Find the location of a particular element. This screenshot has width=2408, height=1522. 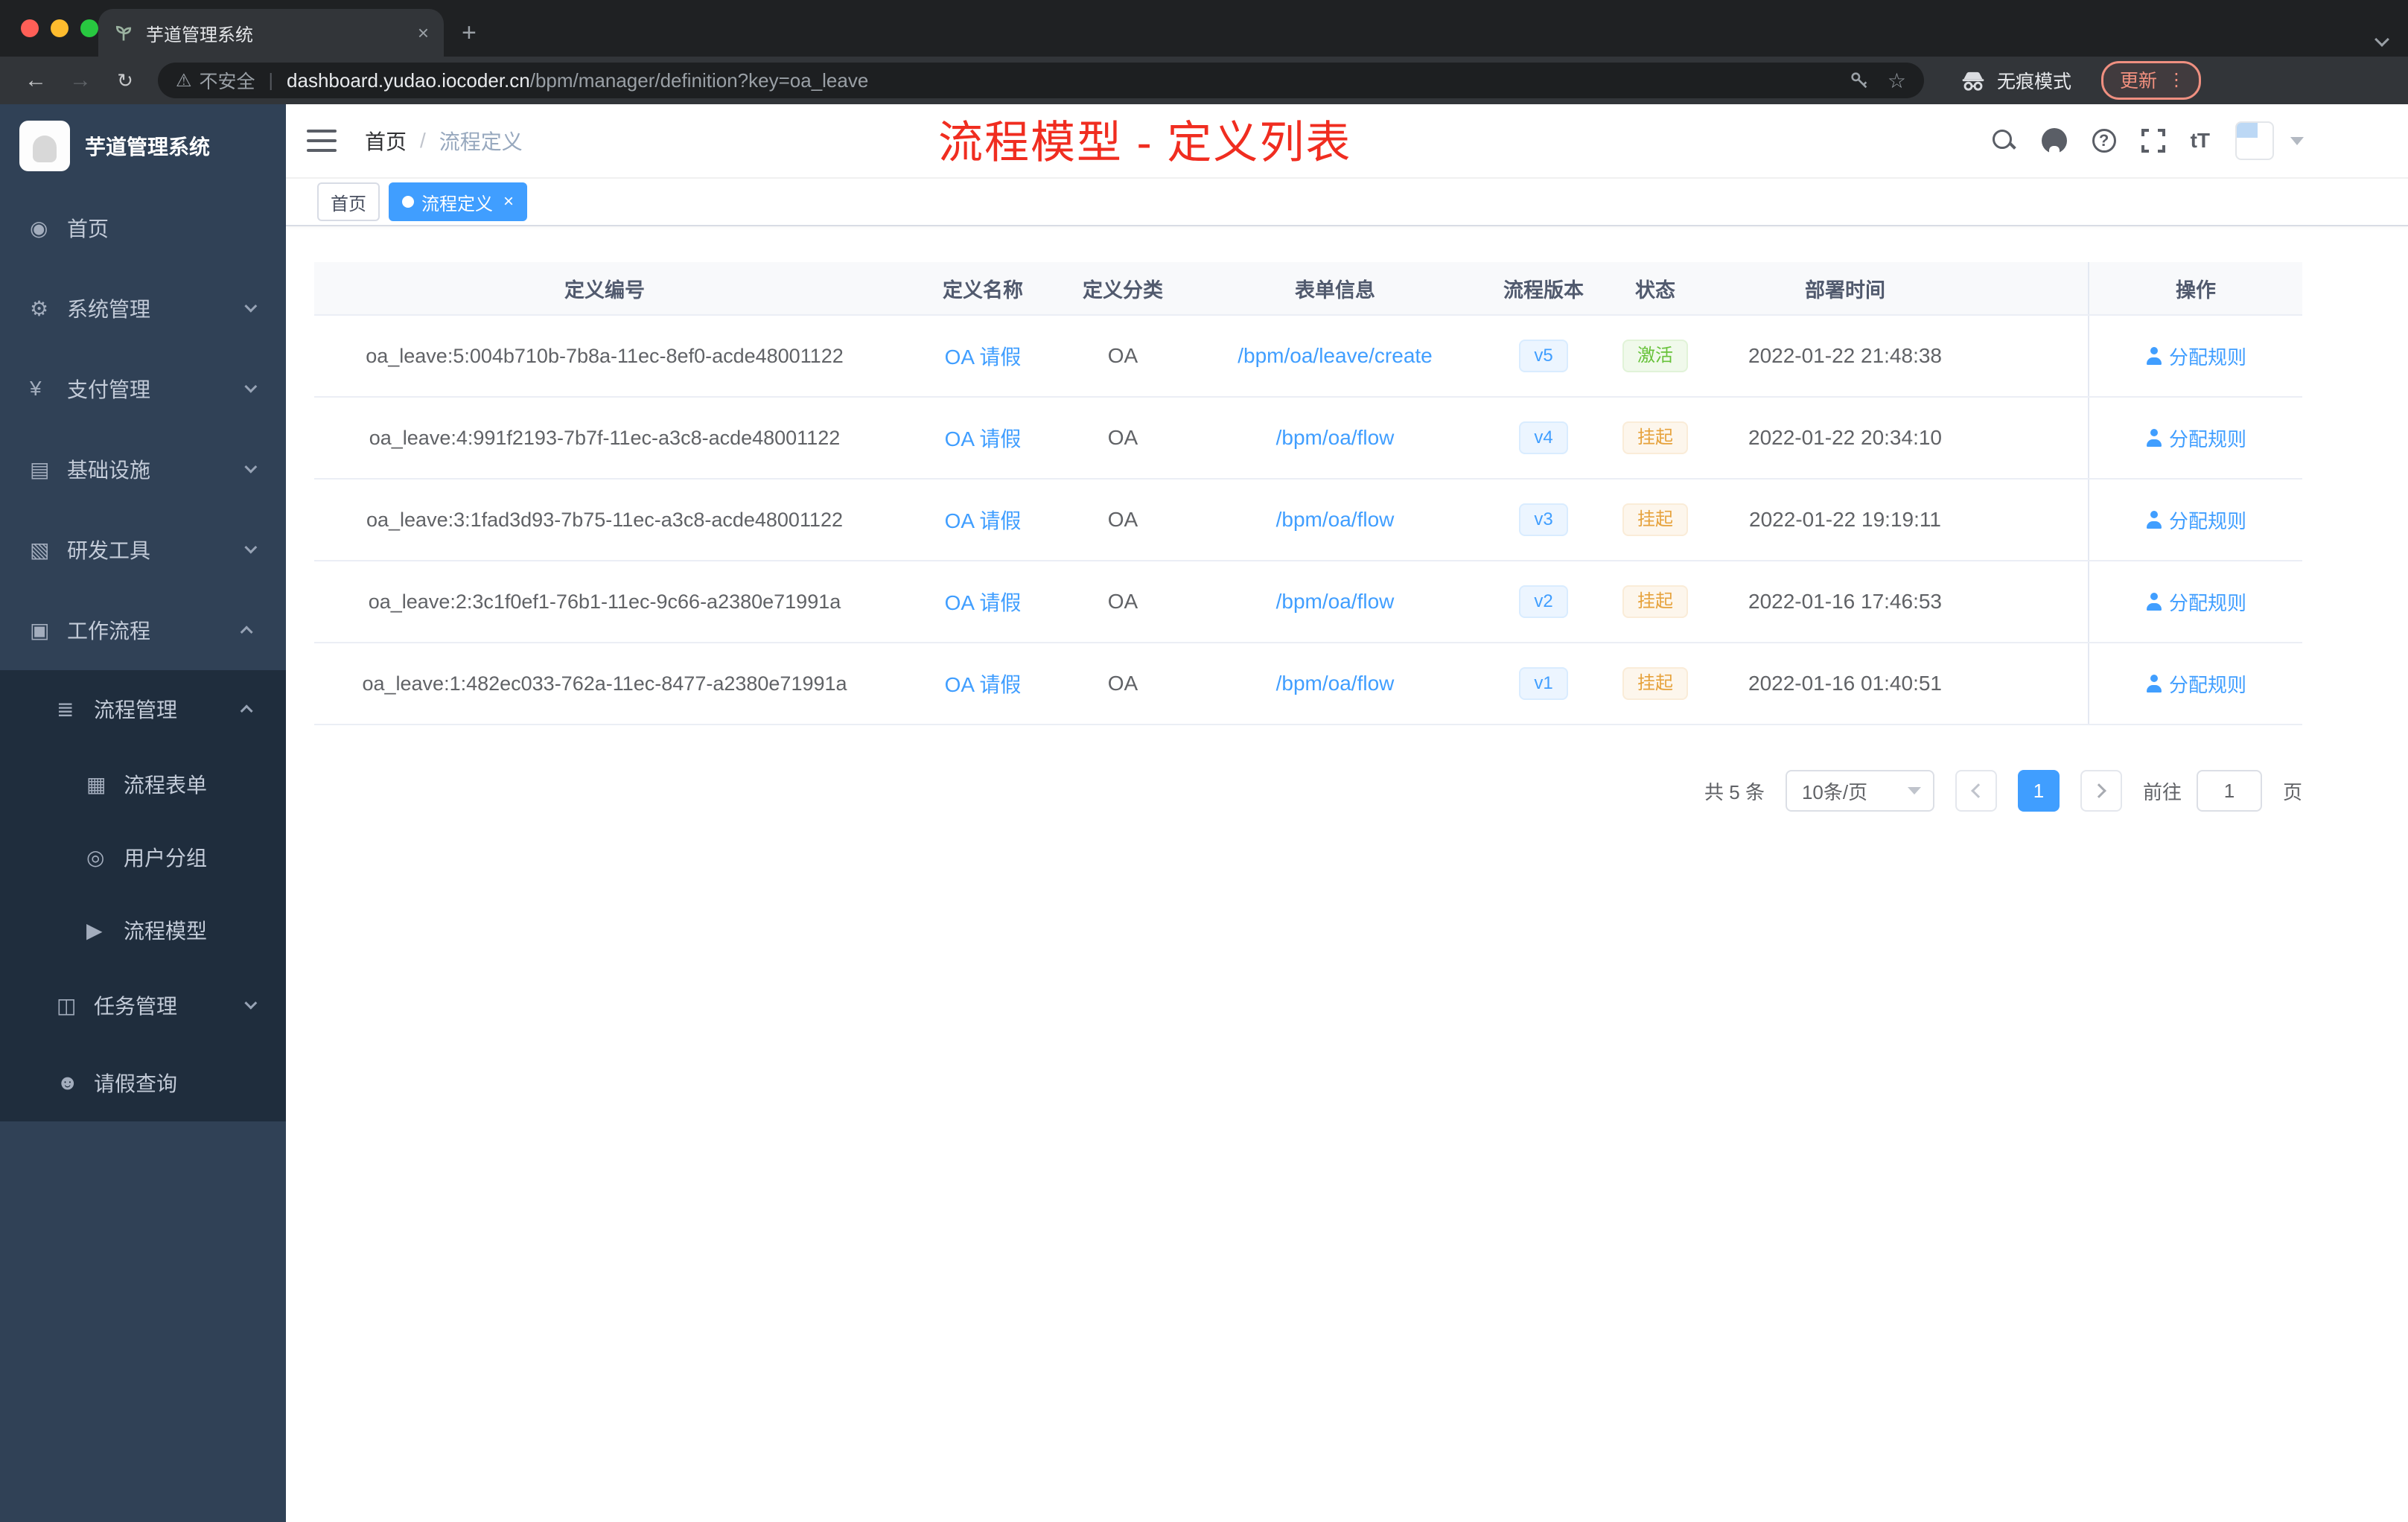

total-count-label: 共 5 条 is located at coordinates (1734, 791).